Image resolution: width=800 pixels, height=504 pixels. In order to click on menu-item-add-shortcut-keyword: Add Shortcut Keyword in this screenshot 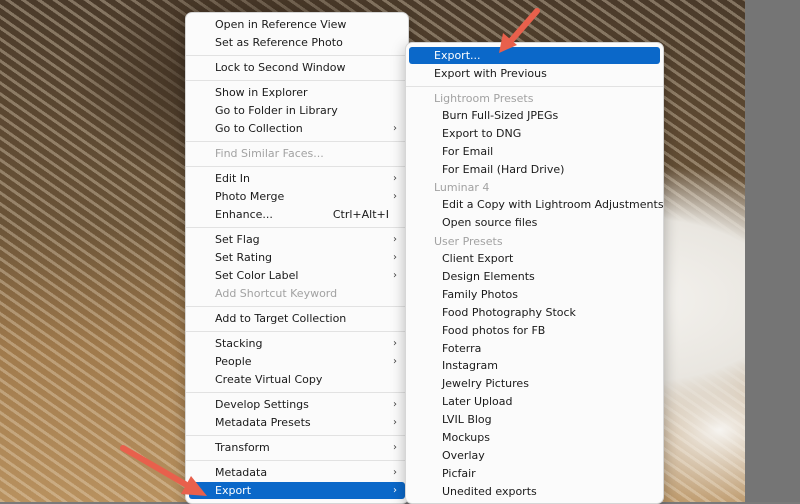, I will do `click(297, 293)`.